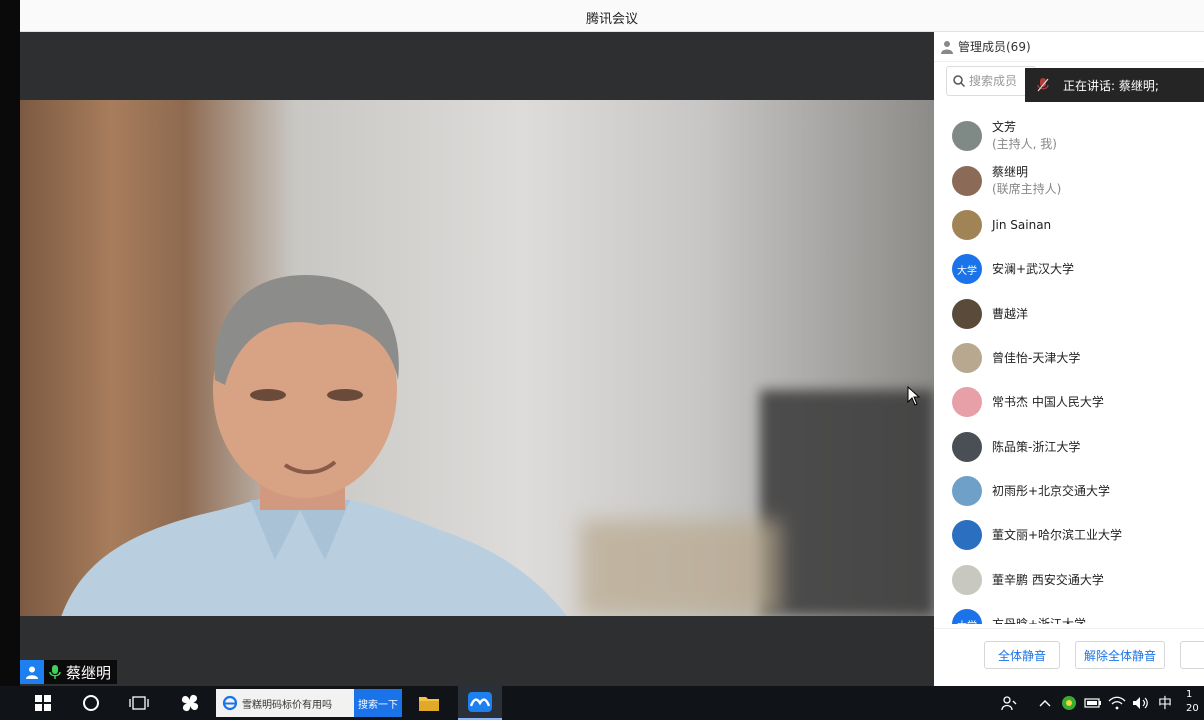 The image size is (1204, 720). Describe the element at coordinates (1069, 225) in the screenshot. I see `list-item: Jin Sainan` at that location.